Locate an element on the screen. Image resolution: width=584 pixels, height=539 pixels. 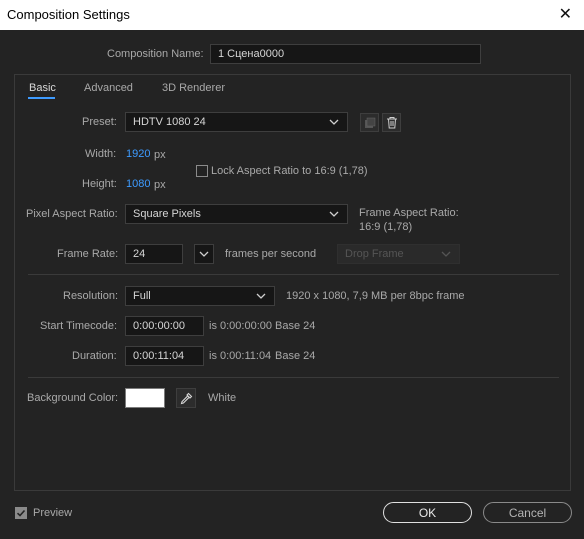
height-unit: px is located at coordinates (160, 185).